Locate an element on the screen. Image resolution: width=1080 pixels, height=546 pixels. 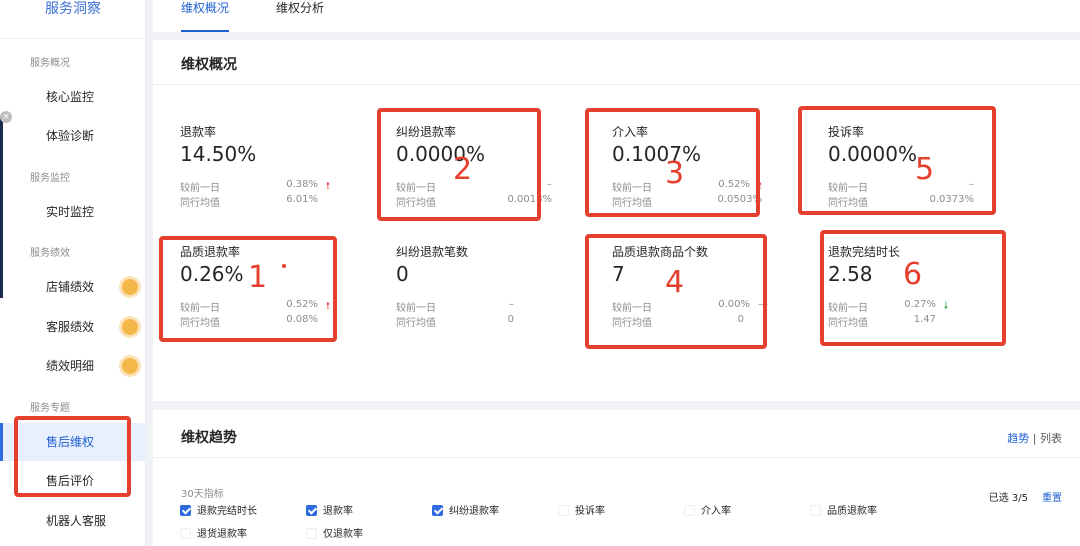
metric-peer-value: 6.01% is located at coordinates (302, 199).